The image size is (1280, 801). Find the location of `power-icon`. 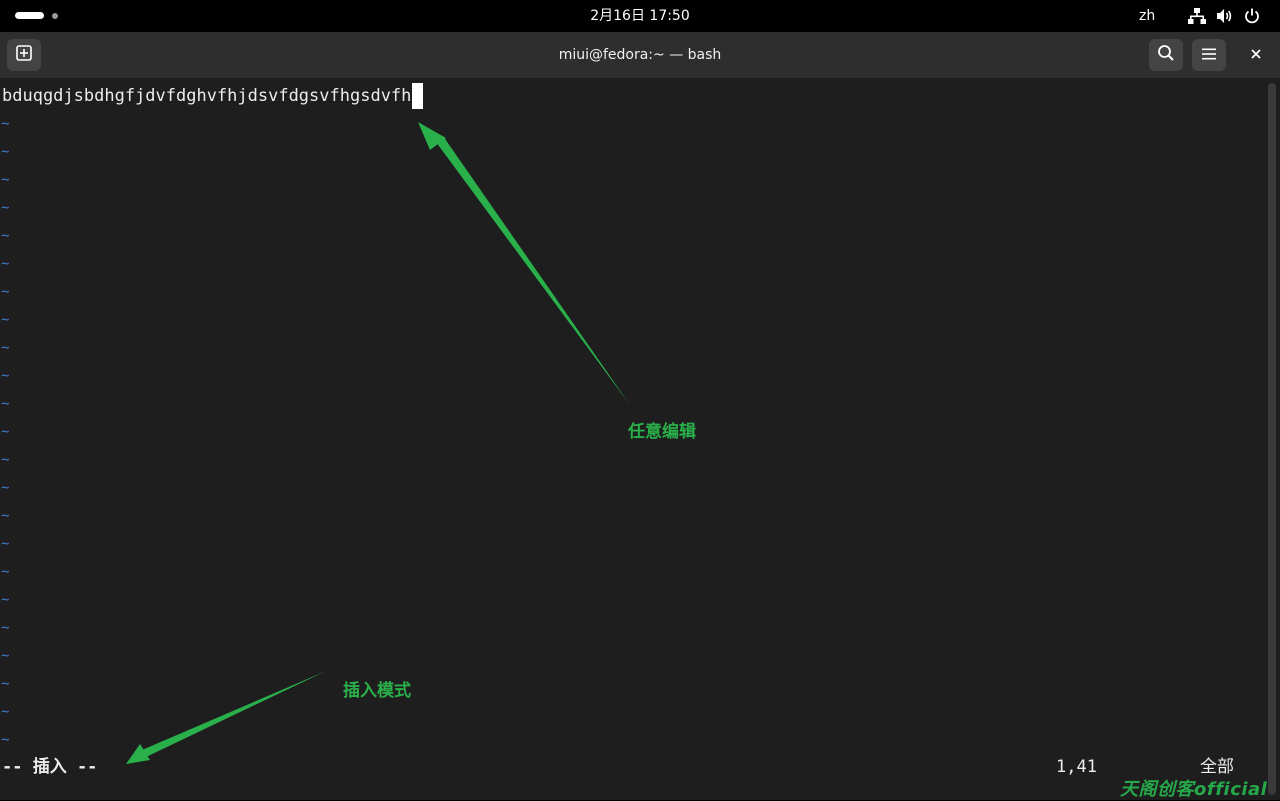

power-icon is located at coordinates (1252, 16).